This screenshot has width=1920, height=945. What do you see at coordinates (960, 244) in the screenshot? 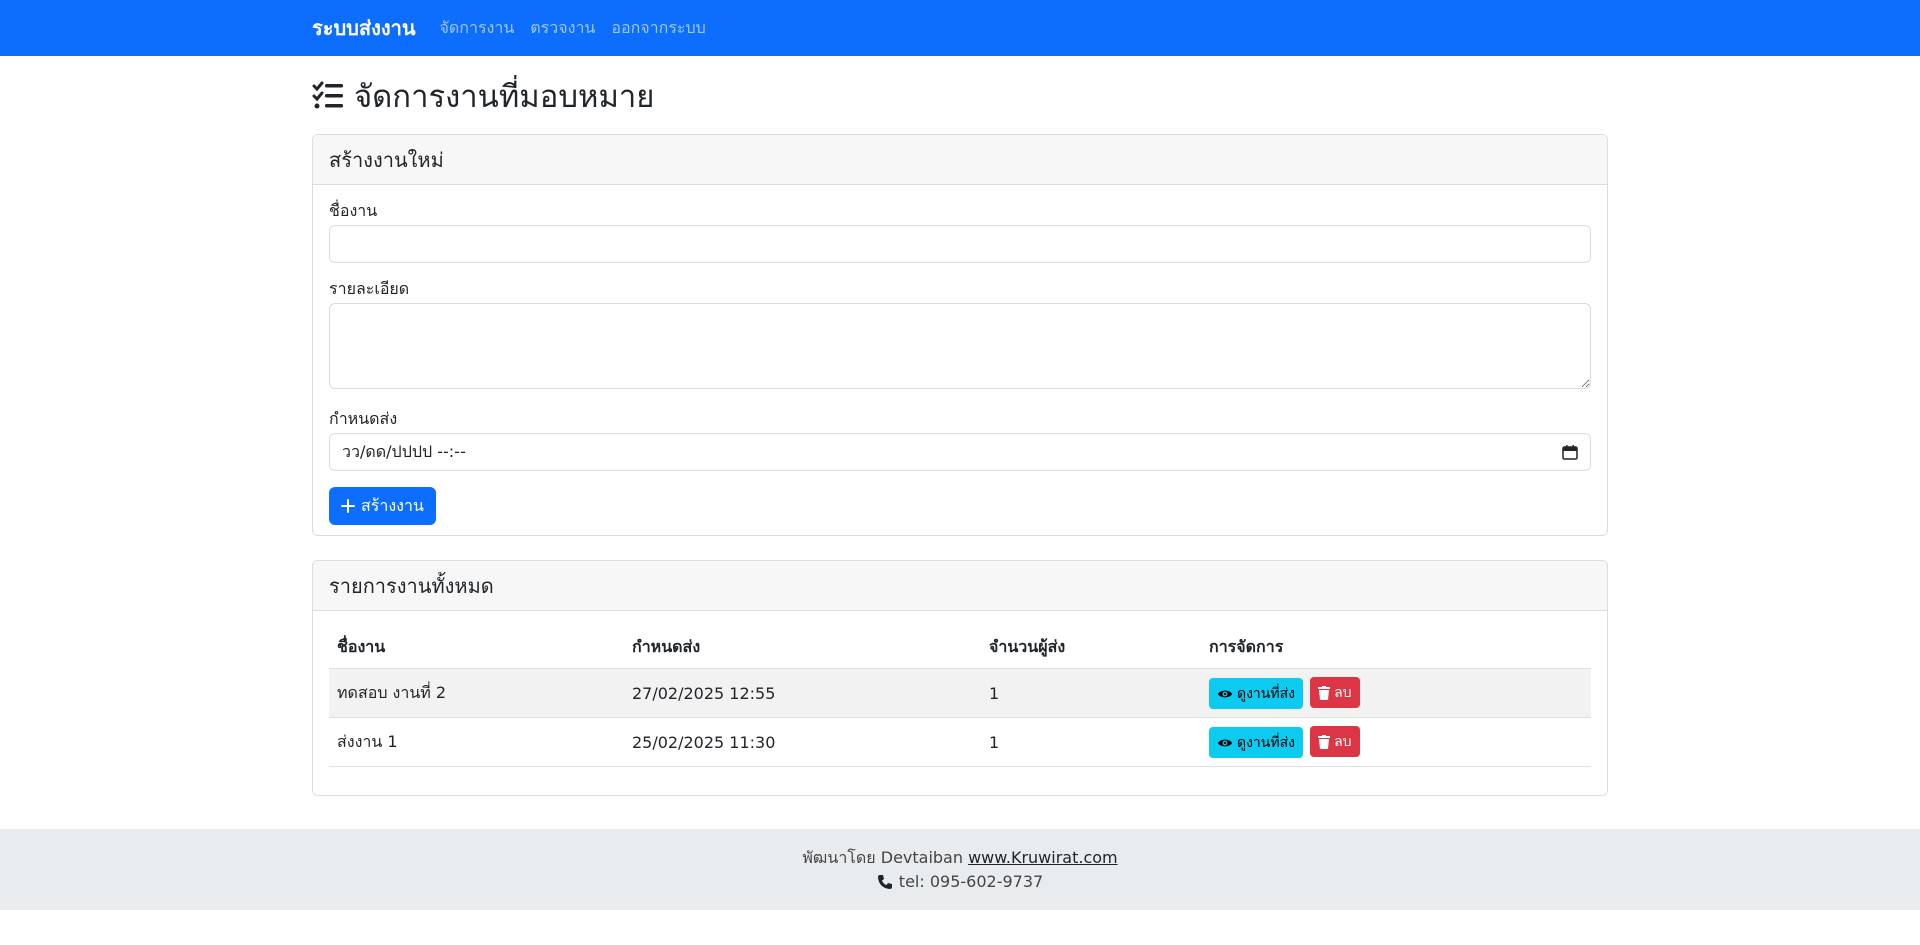
I see `task-name-input` at bounding box center [960, 244].